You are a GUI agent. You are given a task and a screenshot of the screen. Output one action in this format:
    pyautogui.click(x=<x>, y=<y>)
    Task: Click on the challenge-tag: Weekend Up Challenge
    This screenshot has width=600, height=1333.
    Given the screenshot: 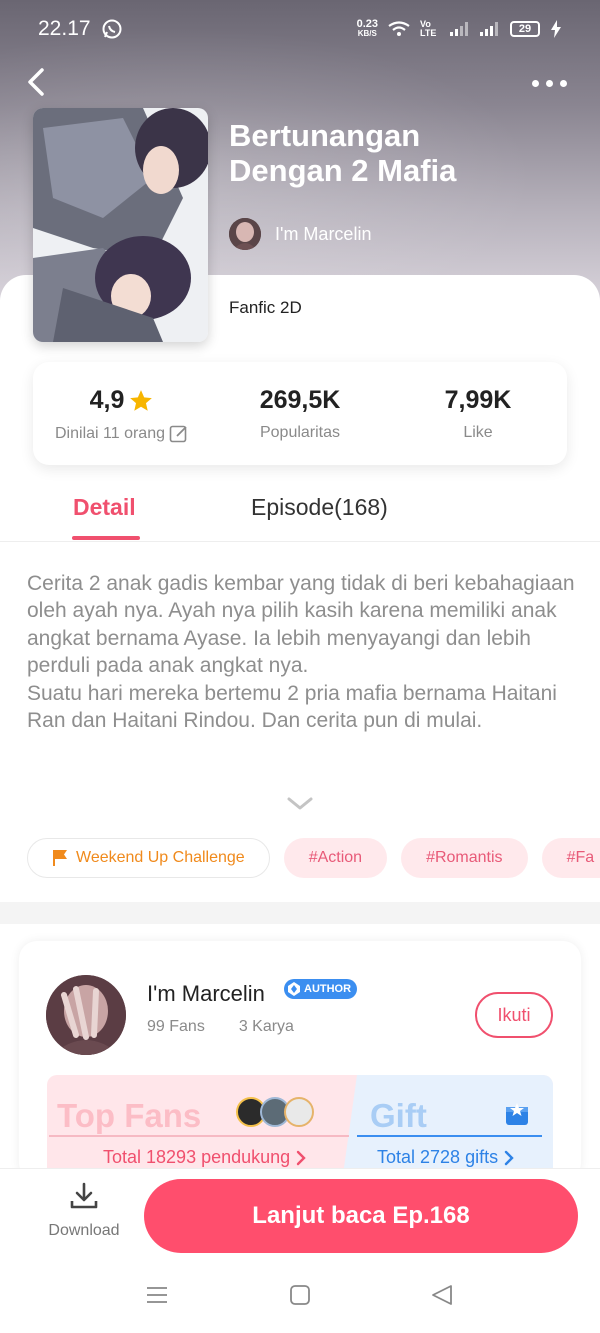 What is the action you would take?
    pyautogui.click(x=148, y=858)
    